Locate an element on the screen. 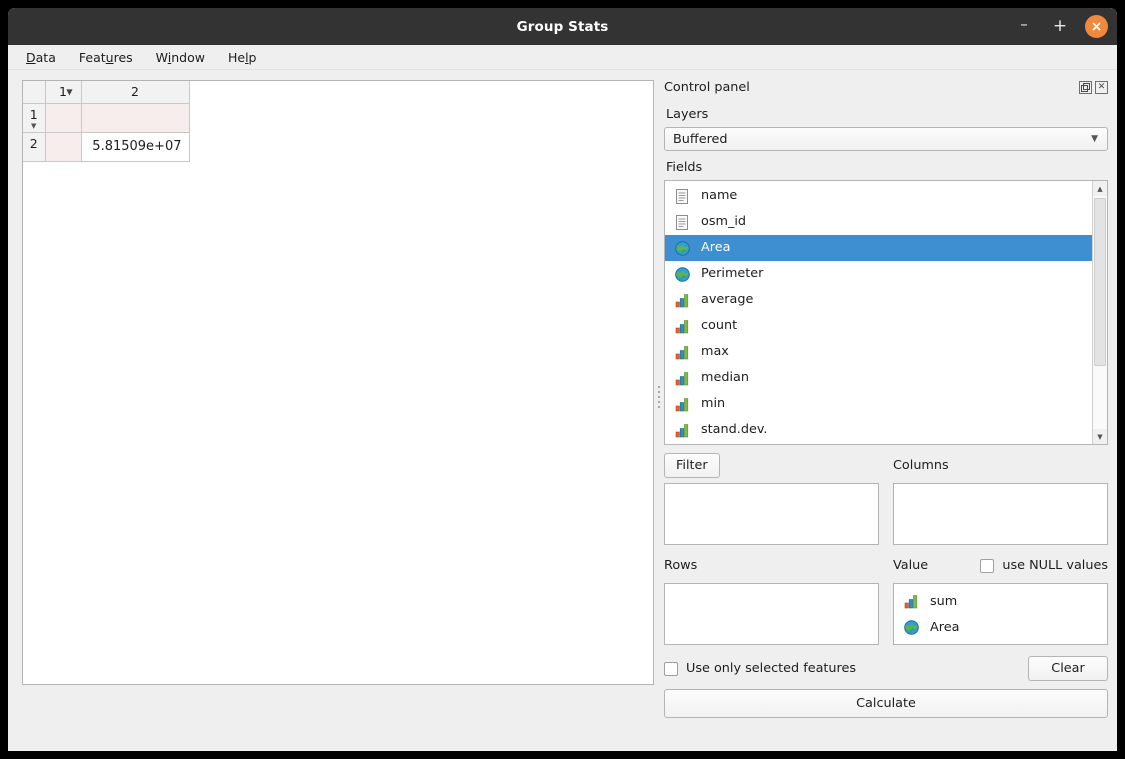 Image resolution: width=1125 pixels, height=759 pixels. column-header-2-label: 2 is located at coordinates (135, 92).